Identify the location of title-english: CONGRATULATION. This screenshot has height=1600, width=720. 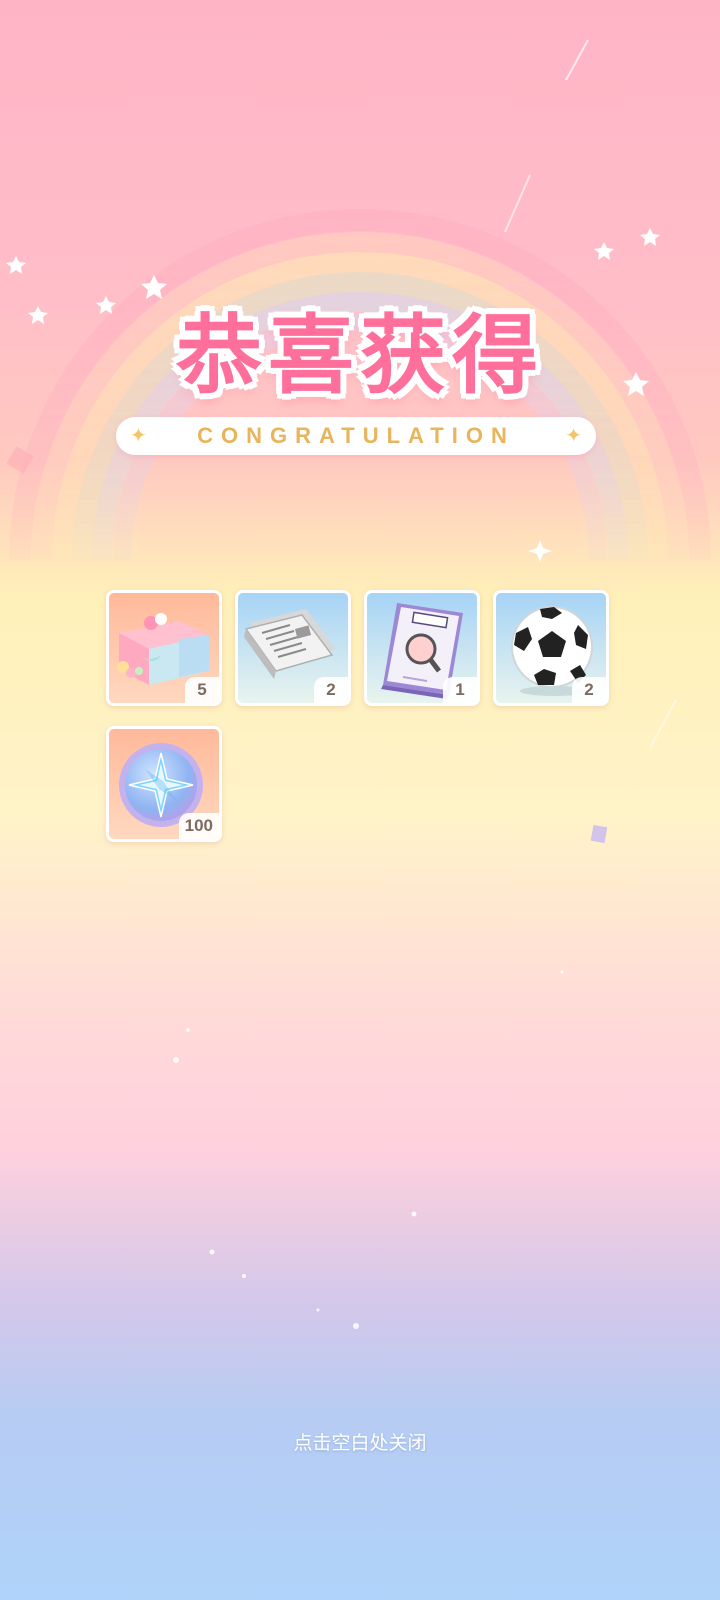
(356, 435).